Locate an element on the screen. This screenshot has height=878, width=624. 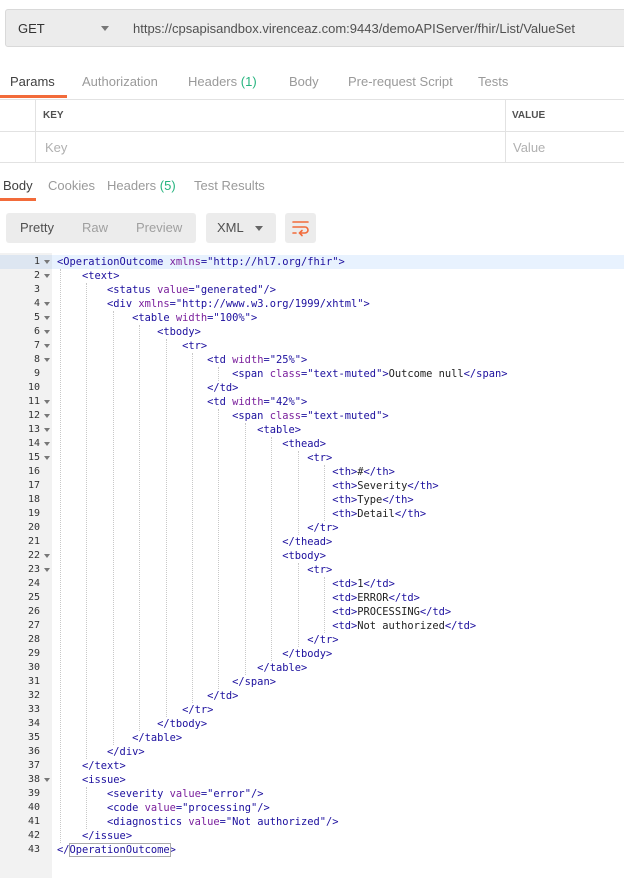
line-number-label: 22 is located at coordinates (33, 555).